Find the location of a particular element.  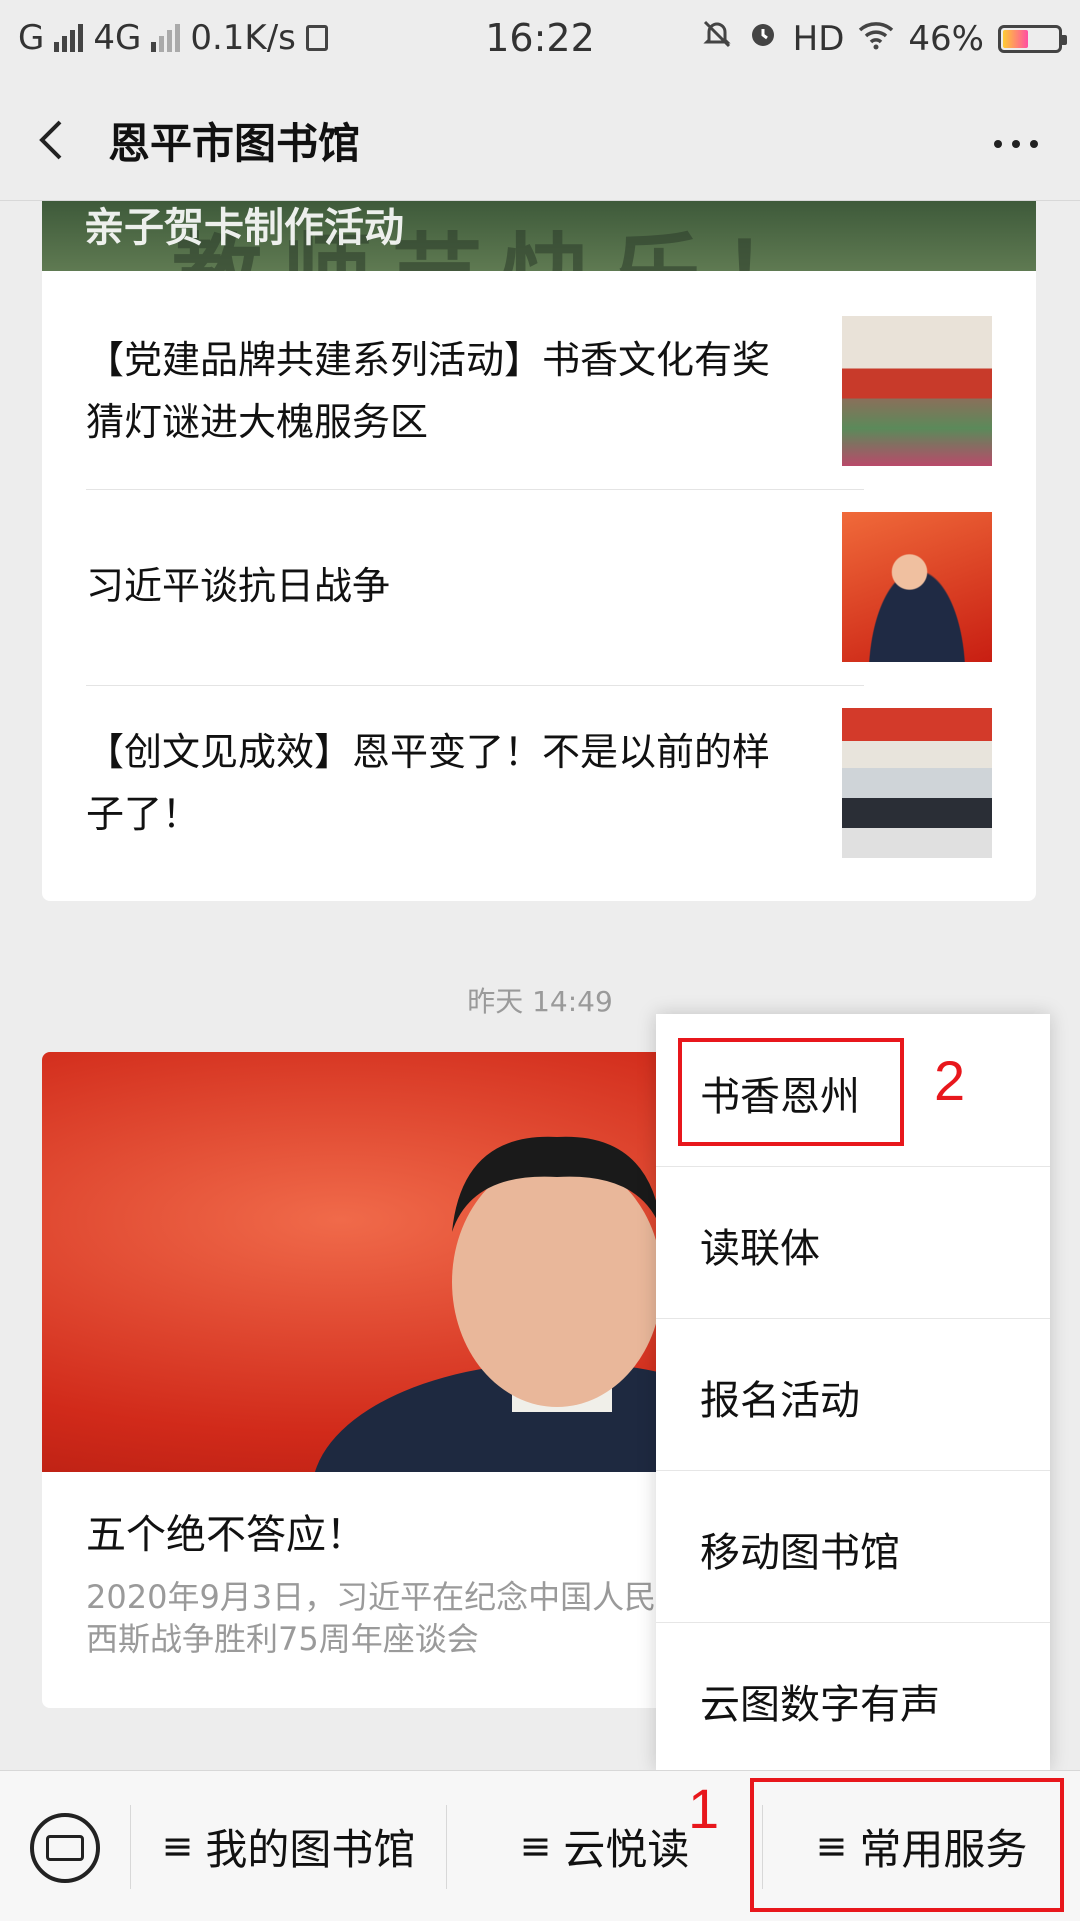

menu-item-baoming-huodong: 报名活动 is located at coordinates (853, 1394).